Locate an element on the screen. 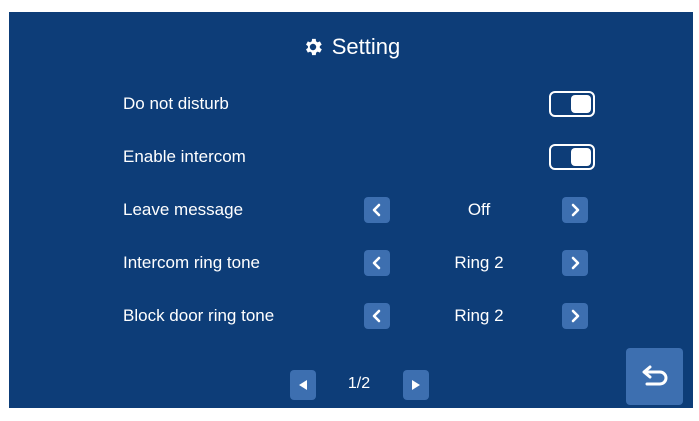  do-not-disturb-label: Do not disturb is located at coordinates (176, 103).